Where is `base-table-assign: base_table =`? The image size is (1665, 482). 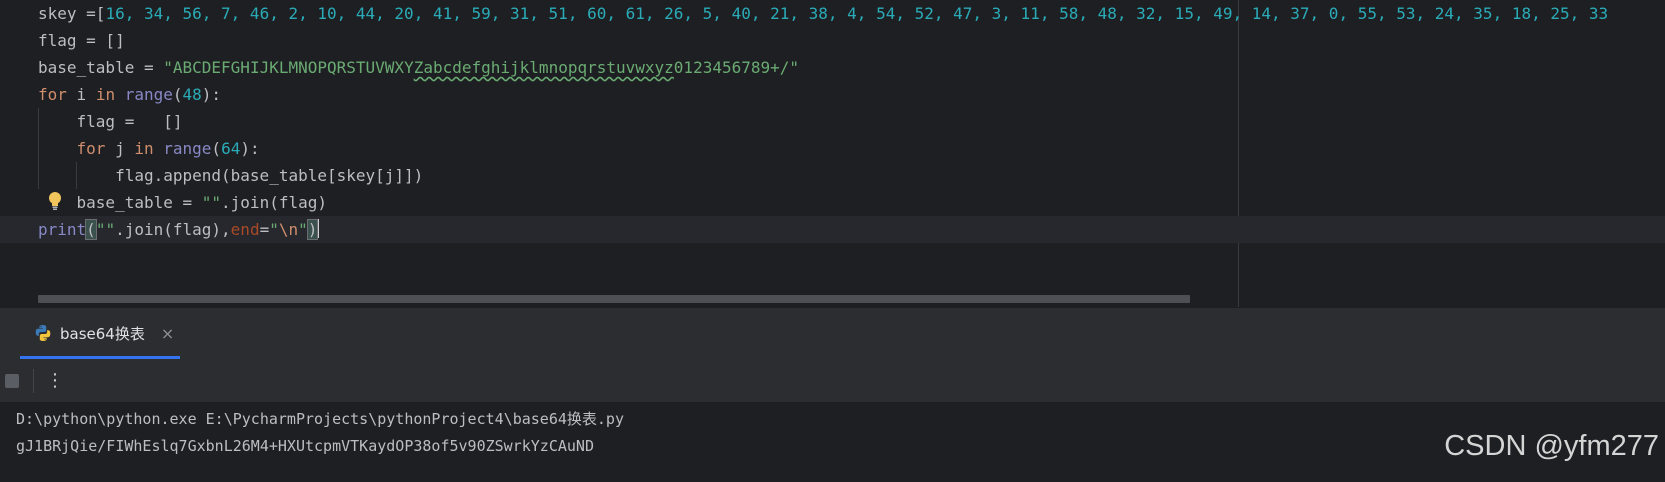 base-table-assign: base_table = is located at coordinates (101, 67).